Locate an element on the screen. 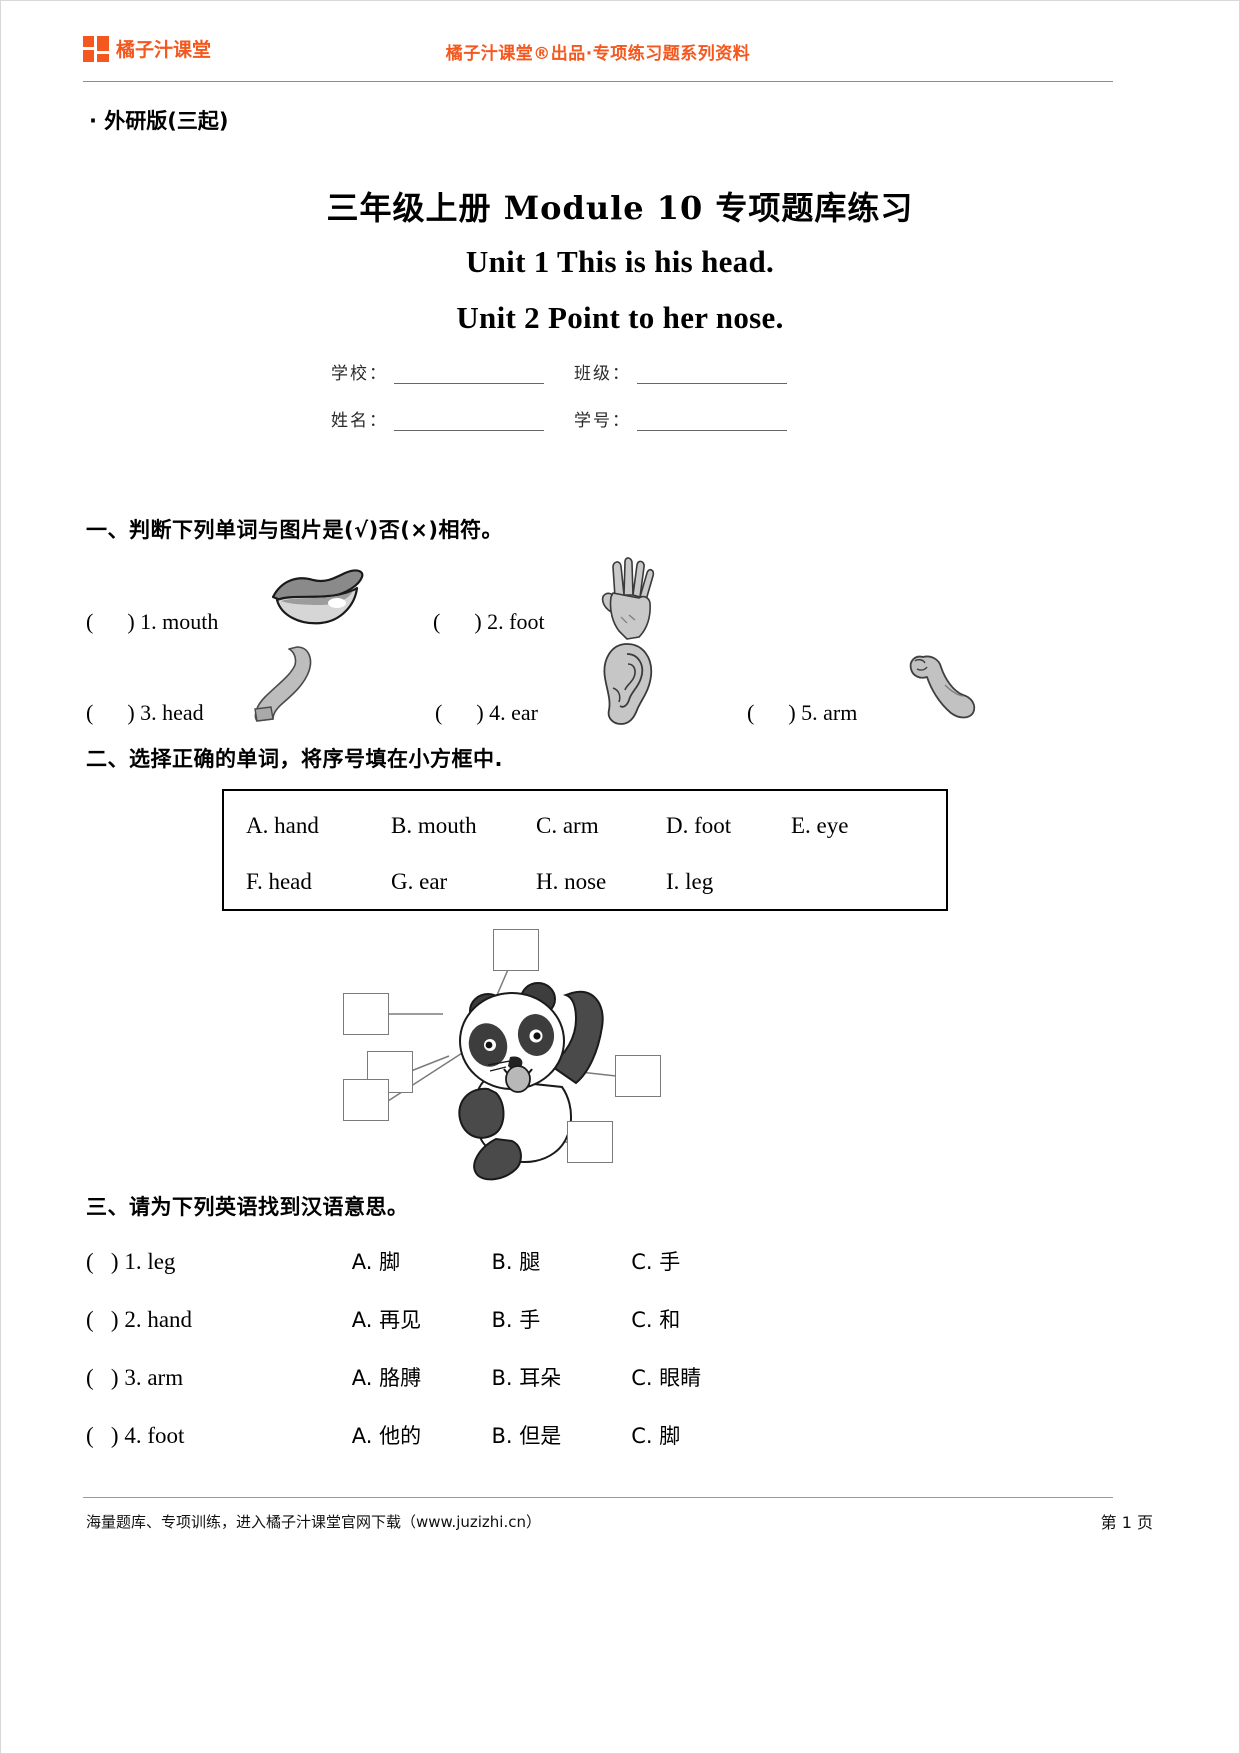 This screenshot has width=1240, height=1754. word-bank-option-a: A. hand is located at coordinates (282, 825).